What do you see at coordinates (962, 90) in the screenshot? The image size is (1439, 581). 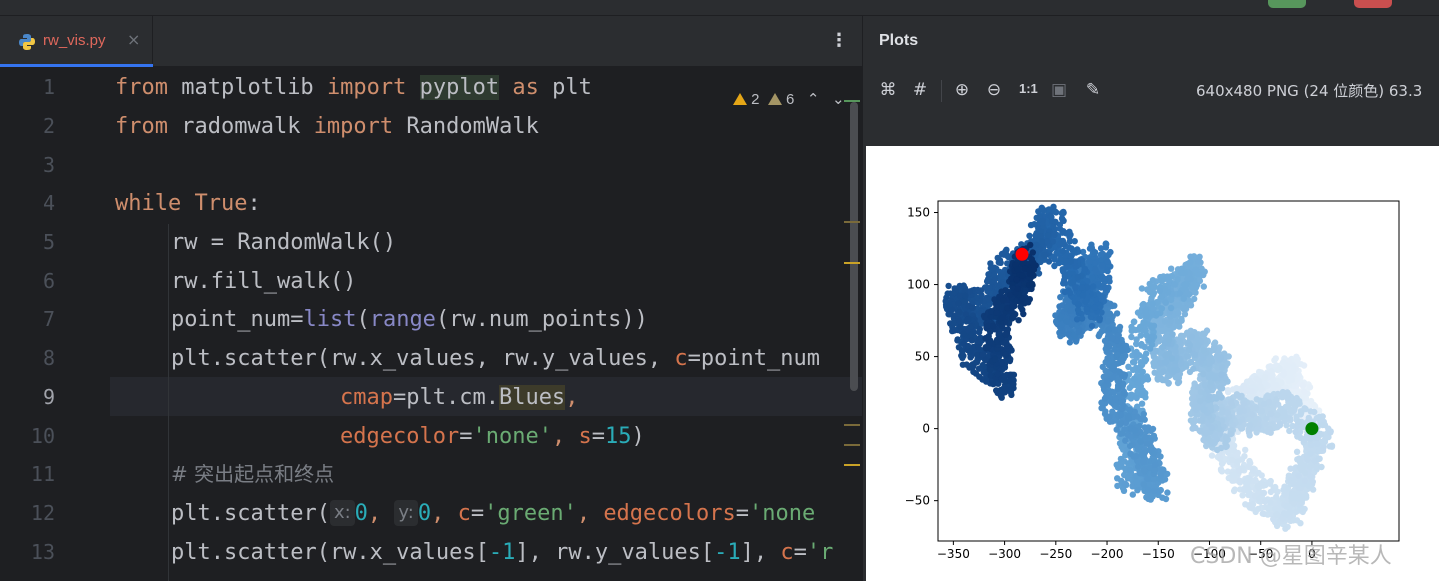 I see `zoom-in-icon: ⊕` at bounding box center [962, 90].